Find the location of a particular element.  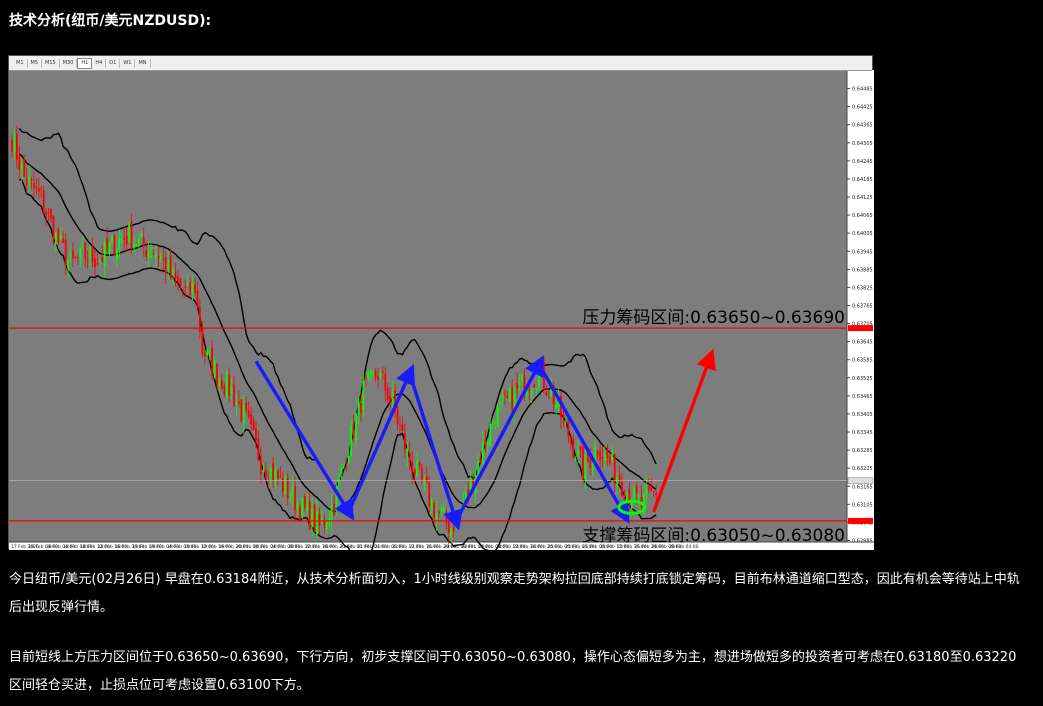

y-tick-label: 0.63345 is located at coordinates (862, 433).